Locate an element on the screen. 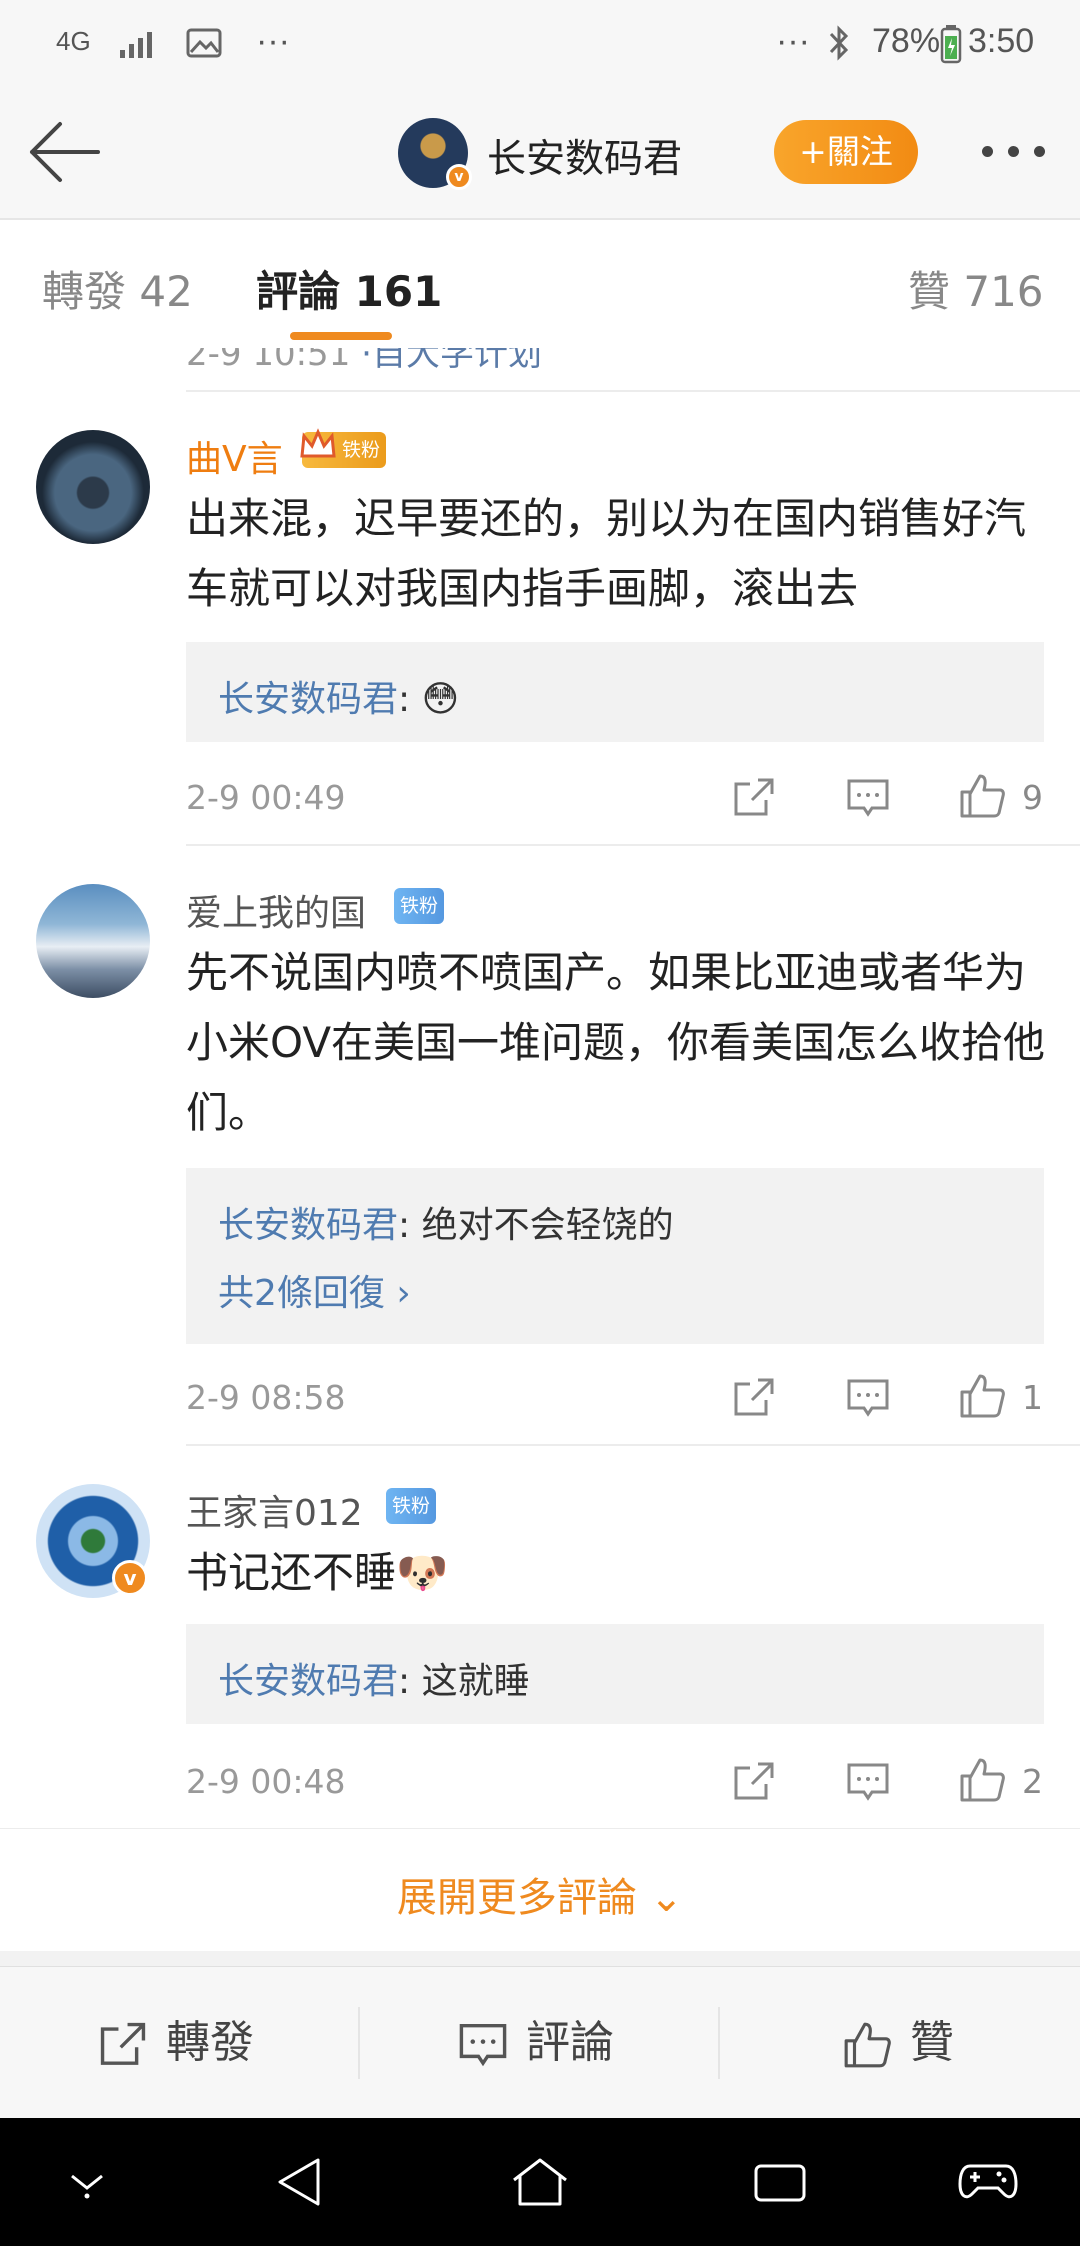 Image resolution: width=1080 pixels, height=2246 pixels. tab-comments: 評論 161 is located at coordinates (349, 288).